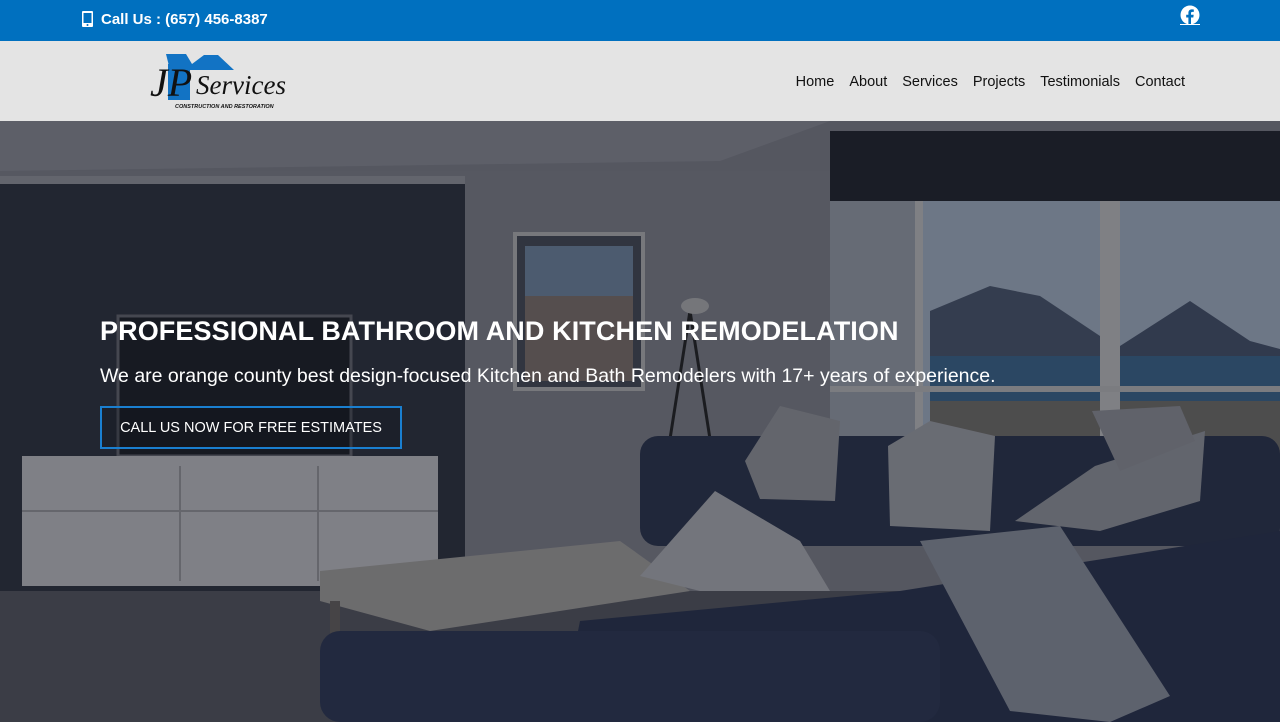  Describe the element at coordinates (1190, 24) in the screenshot. I see `facebook-underline` at that location.